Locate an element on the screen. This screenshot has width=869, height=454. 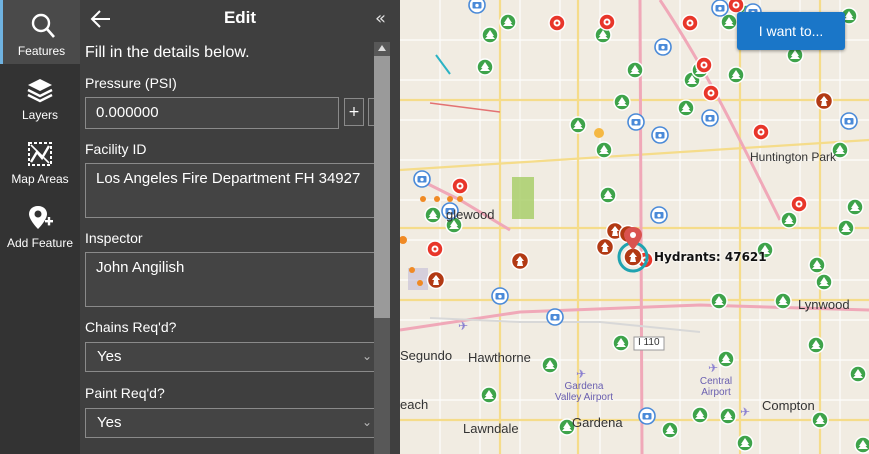
collapse-panel-button: « is located at coordinates (380, 18).